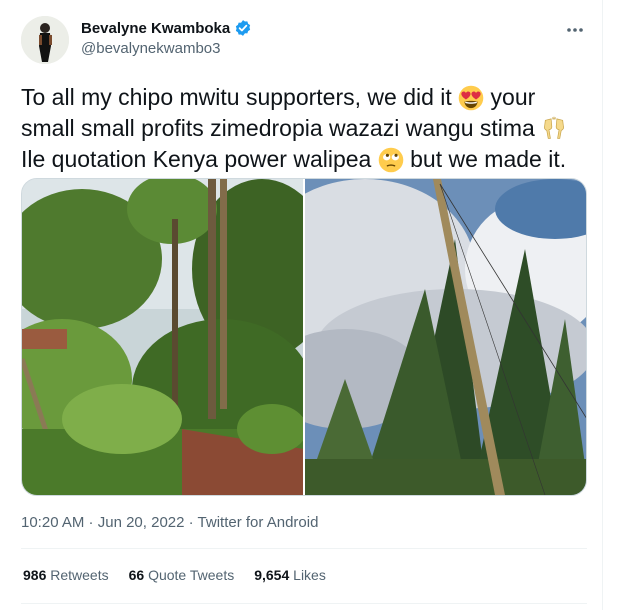 The image size is (629, 610). Describe the element at coordinates (309, 575) in the screenshot. I see `likes-label: Likes` at that location.